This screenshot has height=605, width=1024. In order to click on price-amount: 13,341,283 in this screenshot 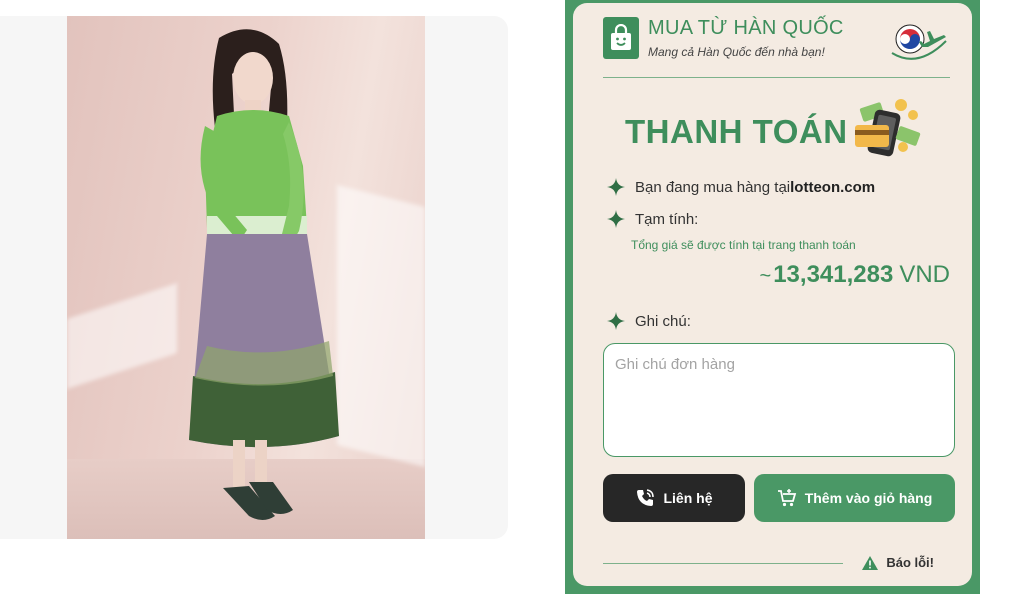, I will do `click(833, 274)`.